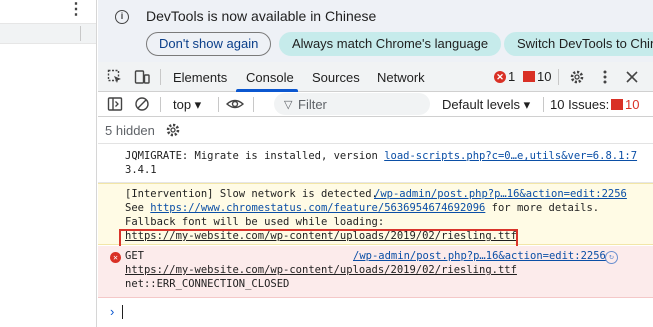  I want to click on info-icon: i, so click(122, 17).